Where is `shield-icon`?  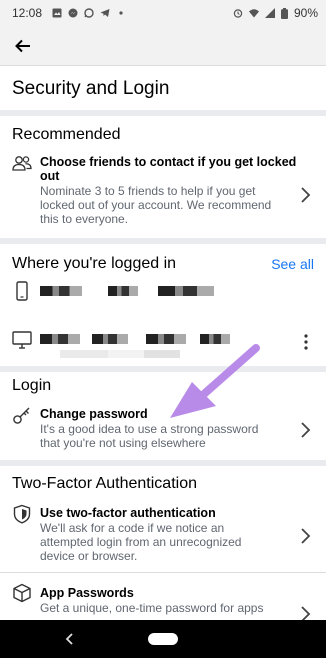
shield-icon is located at coordinates (22, 514).